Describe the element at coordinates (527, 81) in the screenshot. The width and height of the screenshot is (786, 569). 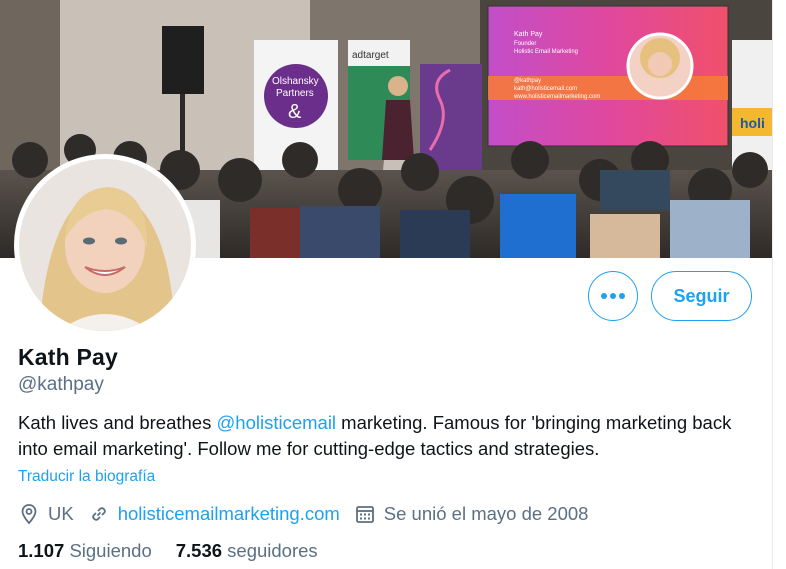
I see `svg-text: @kathpay` at that location.